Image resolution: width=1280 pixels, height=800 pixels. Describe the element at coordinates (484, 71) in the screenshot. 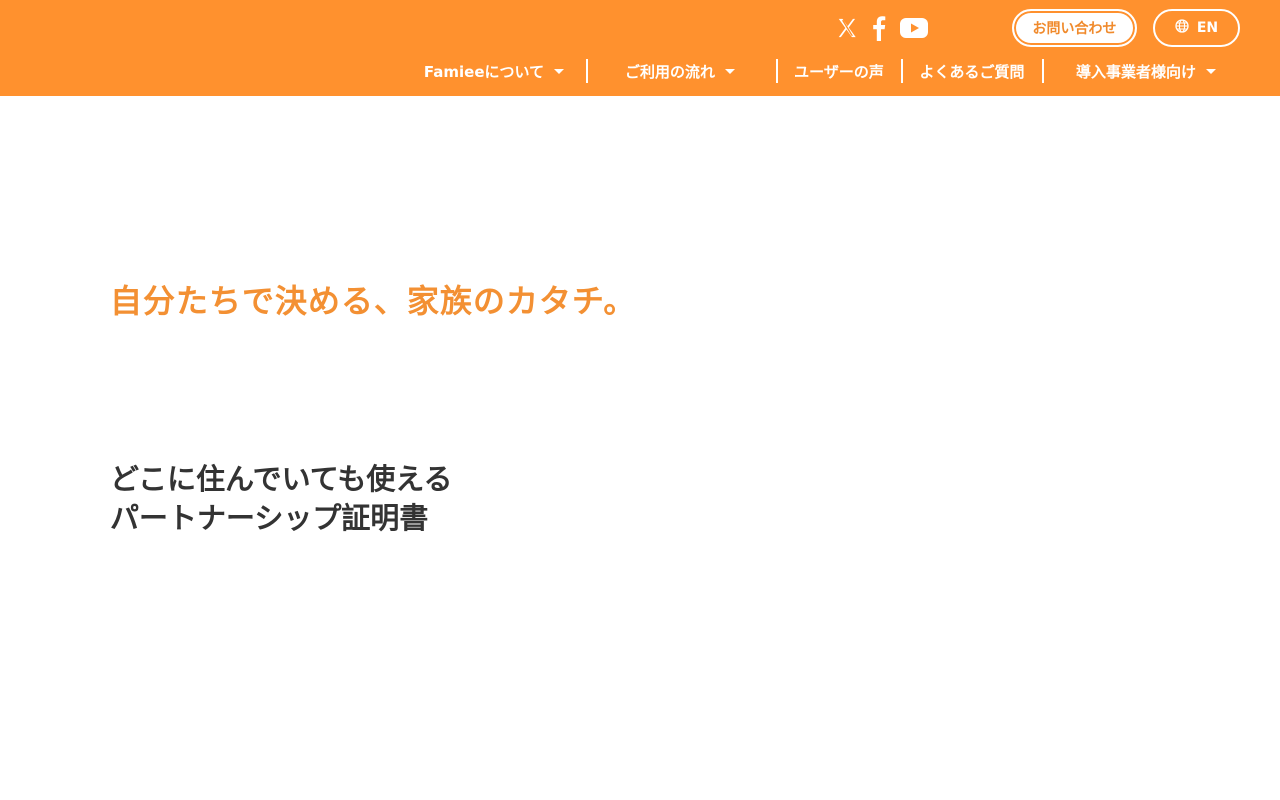

I see `nav-about-label: Famieeについて` at that location.